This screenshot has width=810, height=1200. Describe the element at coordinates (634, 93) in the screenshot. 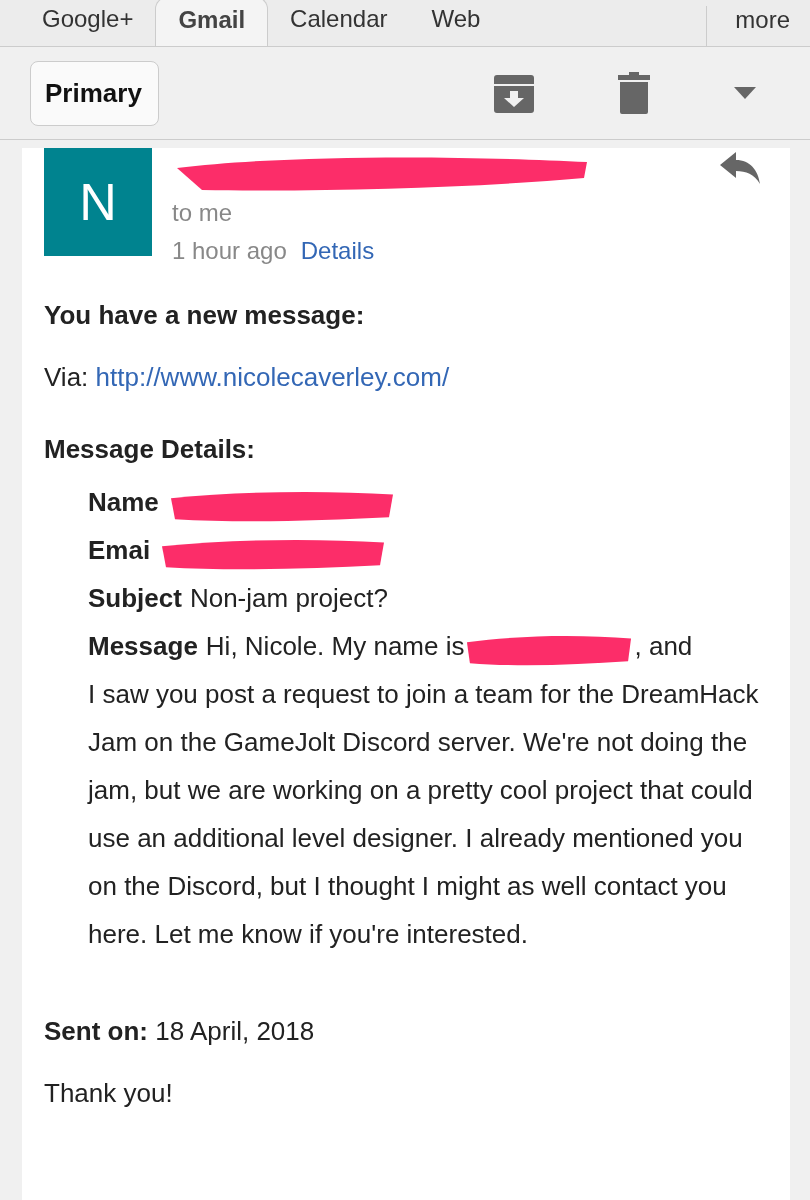

I see `trash-icon` at that location.